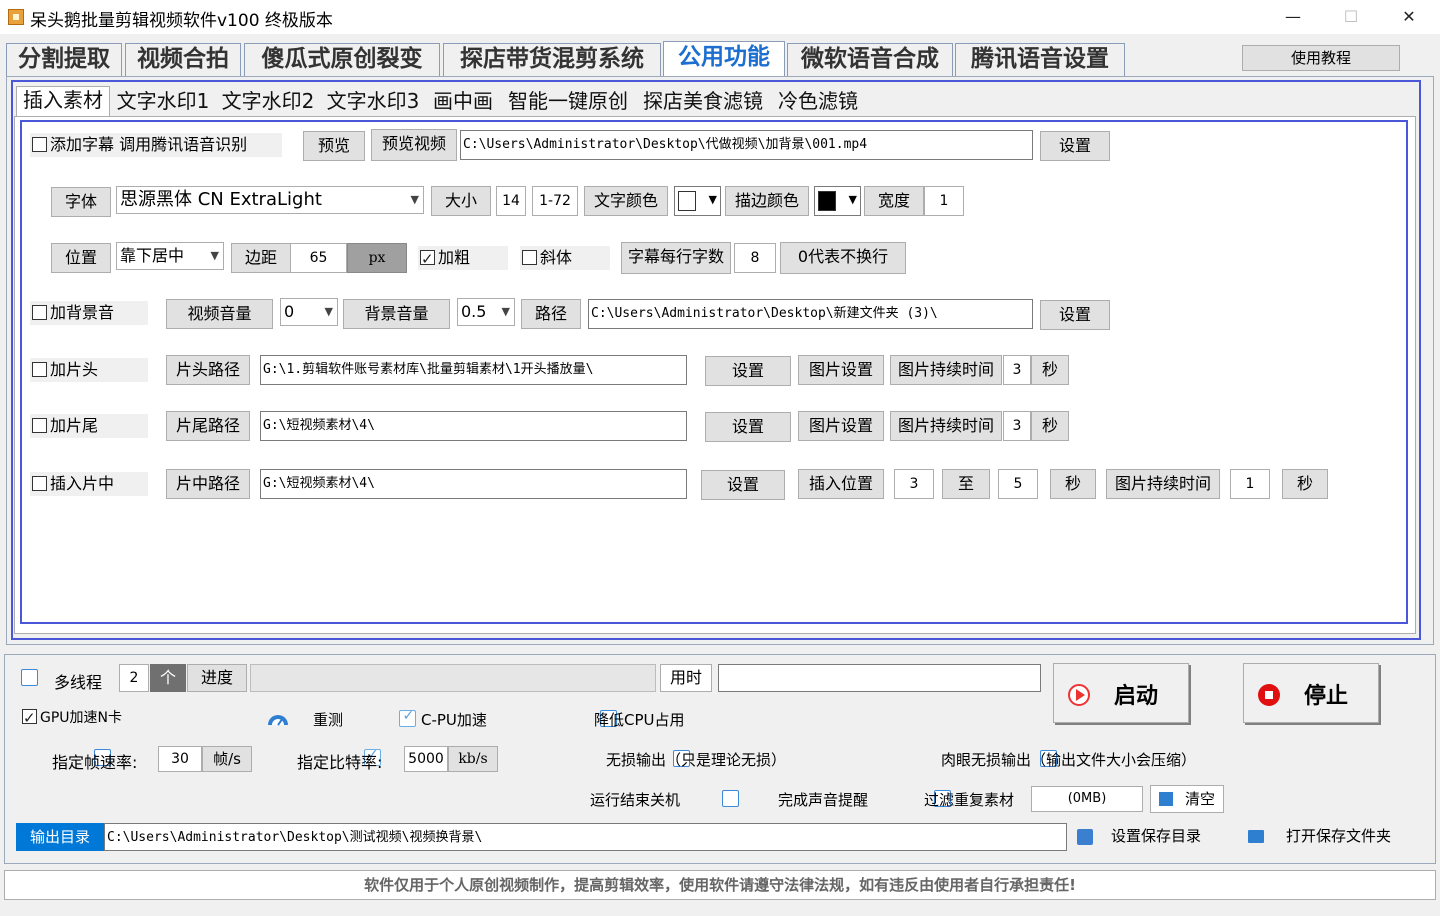  What do you see at coordinates (818, 102) in the screenshot?
I see `subtab-cold-filter: 冷色滤镜` at bounding box center [818, 102].